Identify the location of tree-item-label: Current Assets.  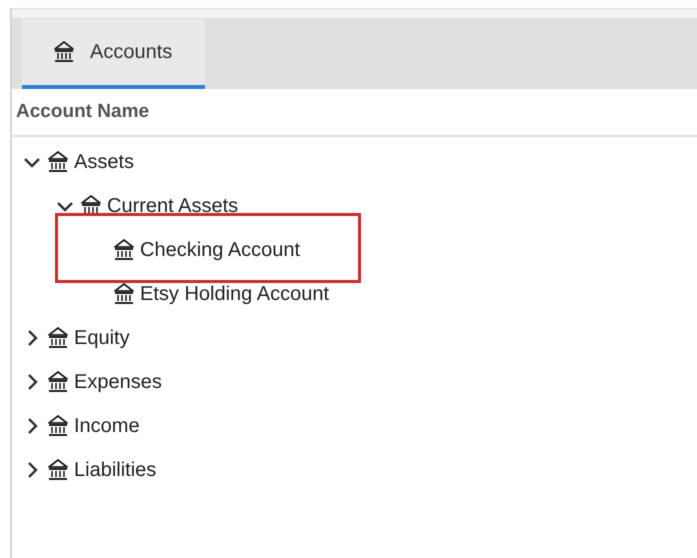
(172, 206).